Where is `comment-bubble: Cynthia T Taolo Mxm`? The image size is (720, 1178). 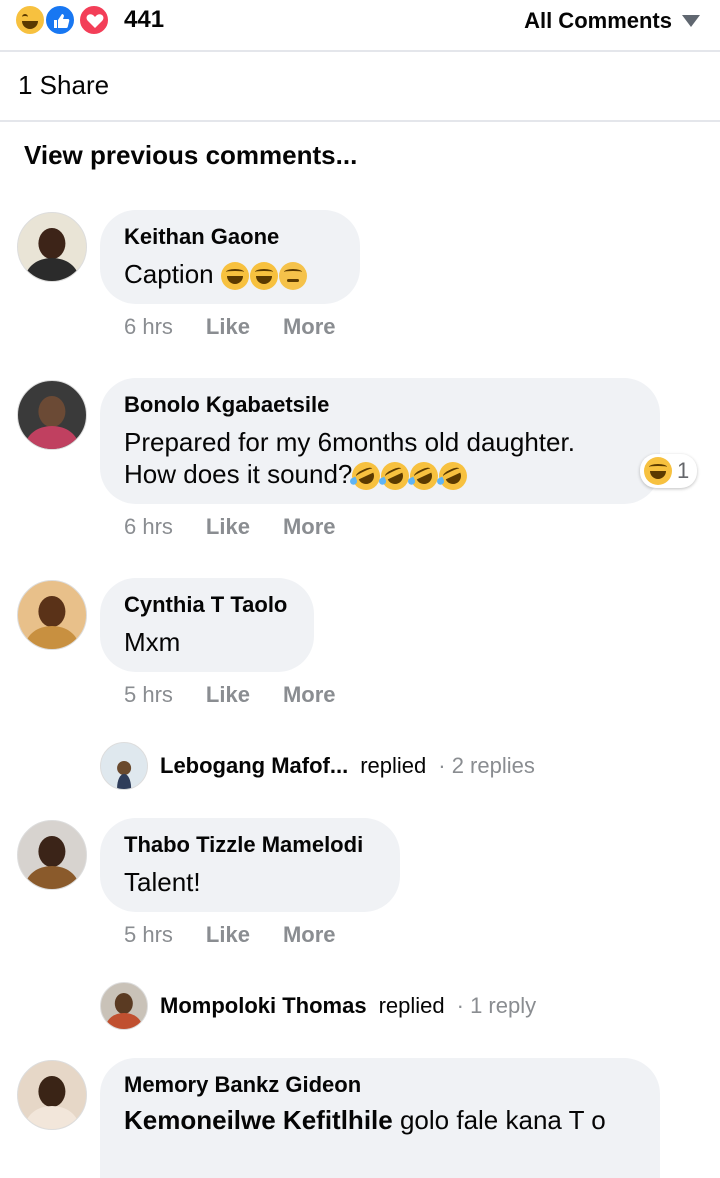
comment-bubble: Cynthia T Taolo Mxm is located at coordinates (207, 625).